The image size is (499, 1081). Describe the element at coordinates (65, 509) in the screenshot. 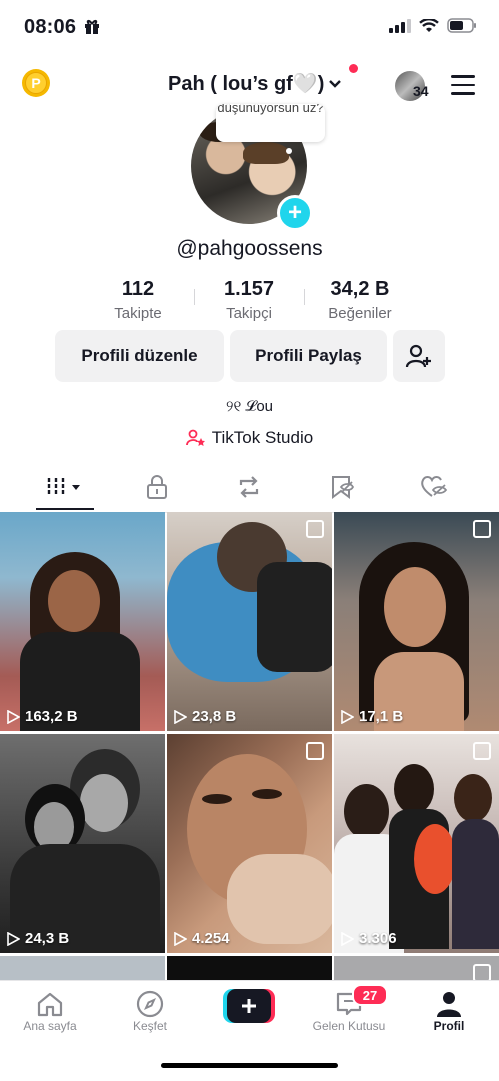

I see `active-tab-indicator` at that location.